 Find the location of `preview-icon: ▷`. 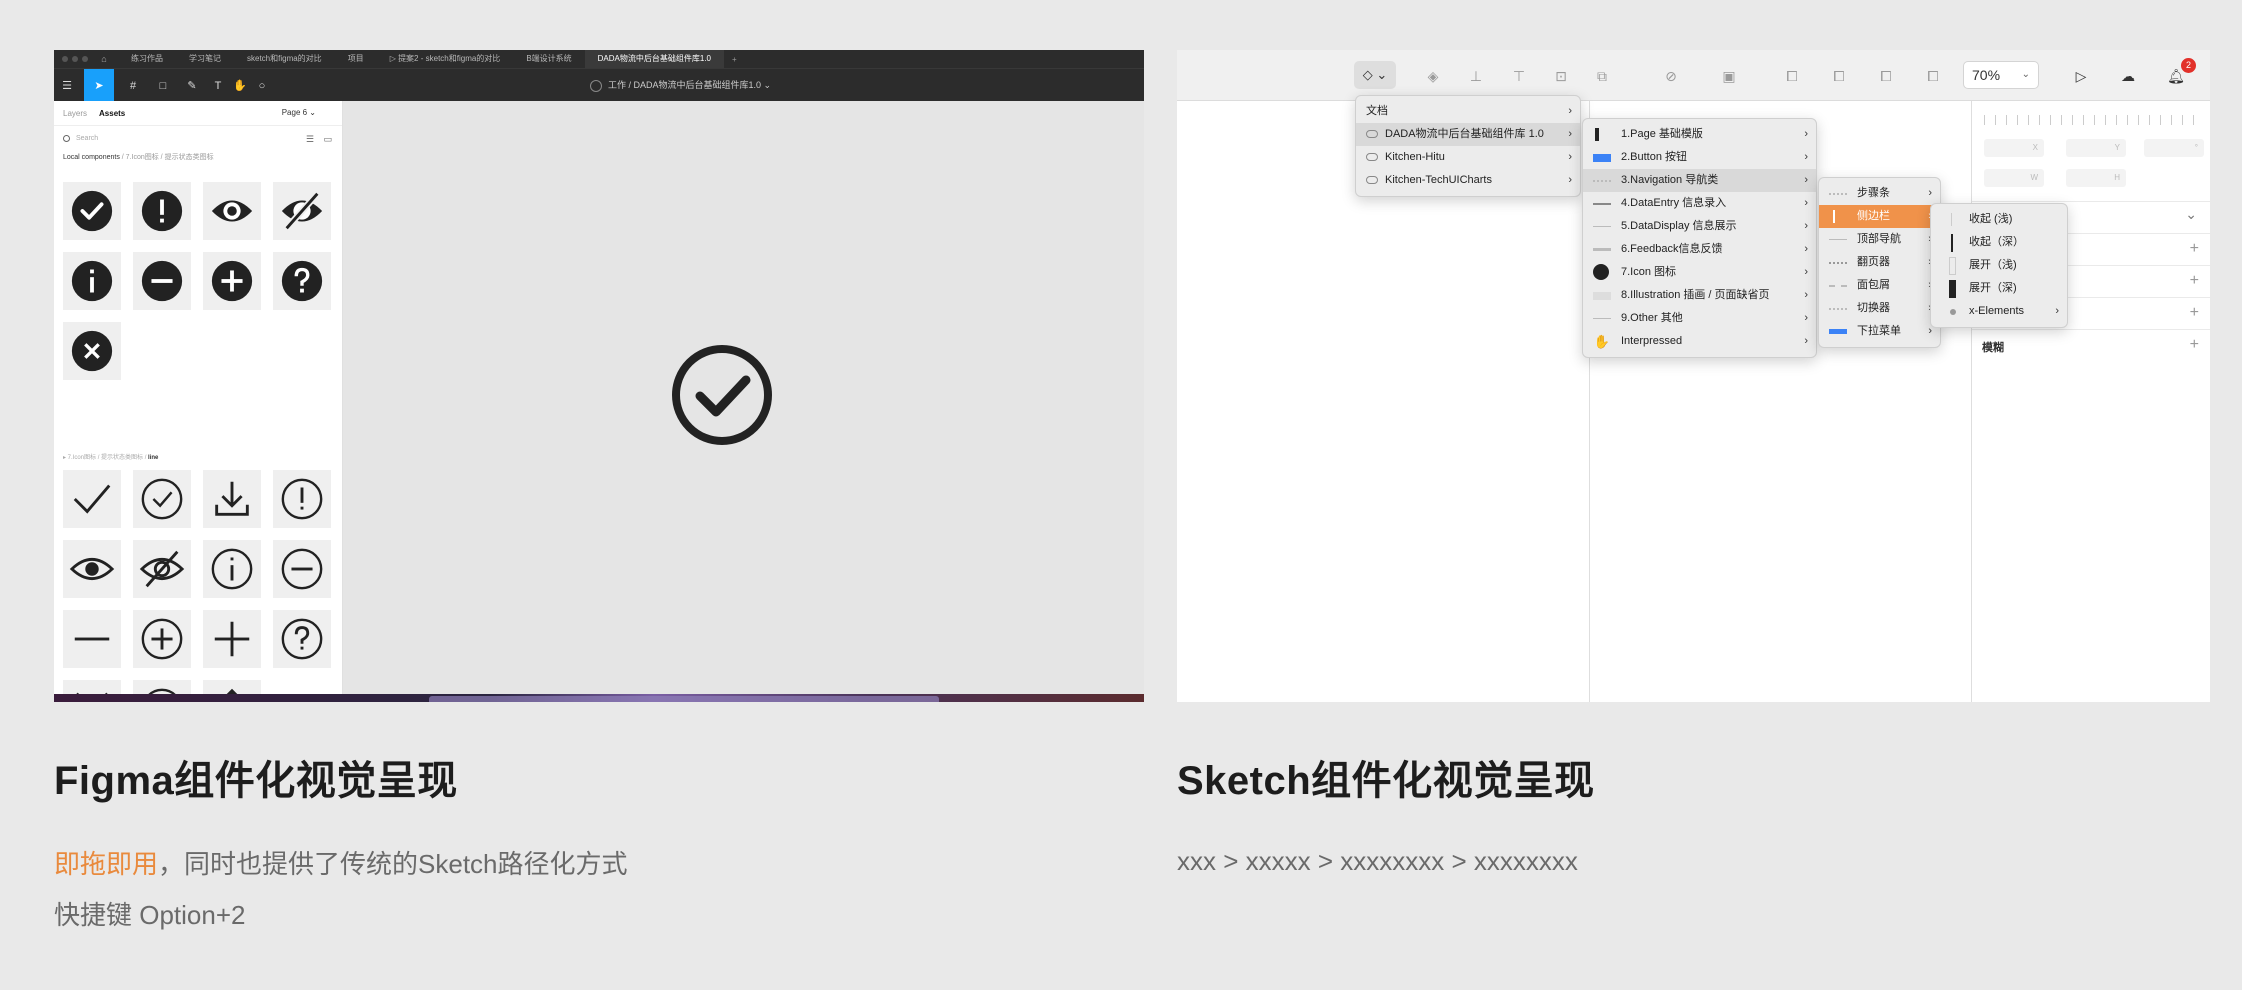

preview-icon: ▷ is located at coordinates (2081, 76).